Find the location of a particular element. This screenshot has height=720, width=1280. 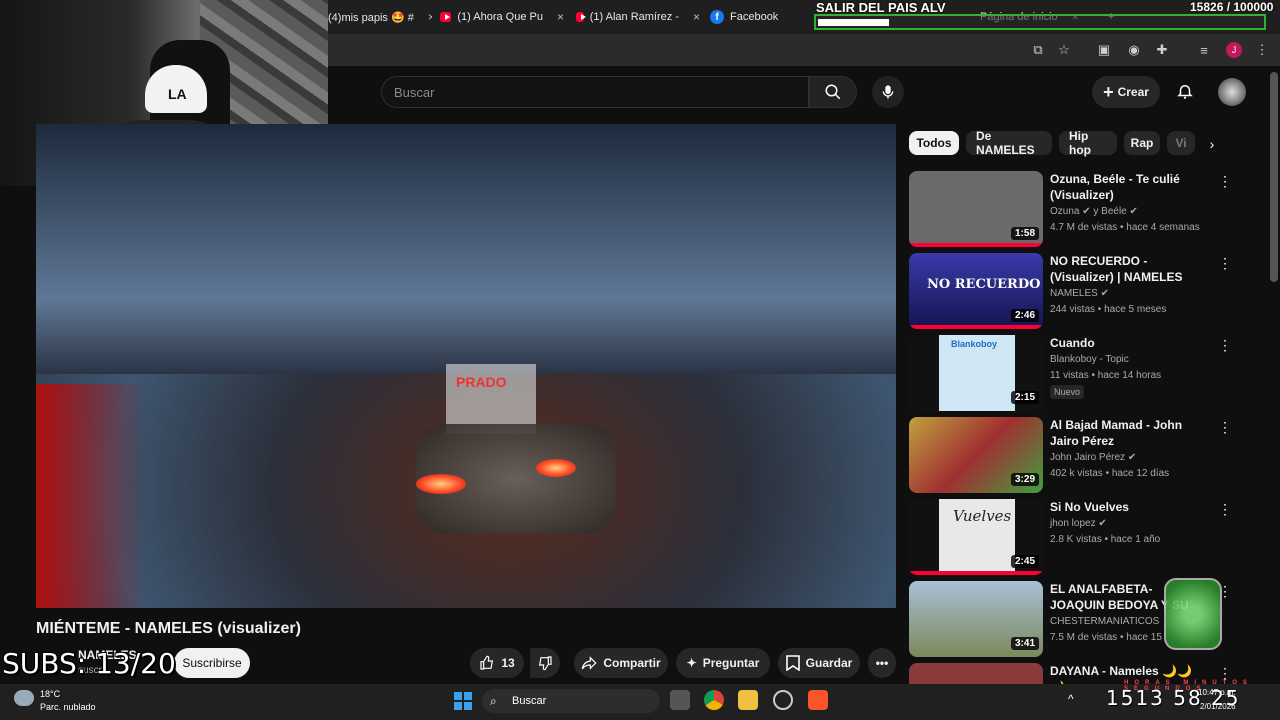

weather-temperature: 18°C is located at coordinates (50, 694).